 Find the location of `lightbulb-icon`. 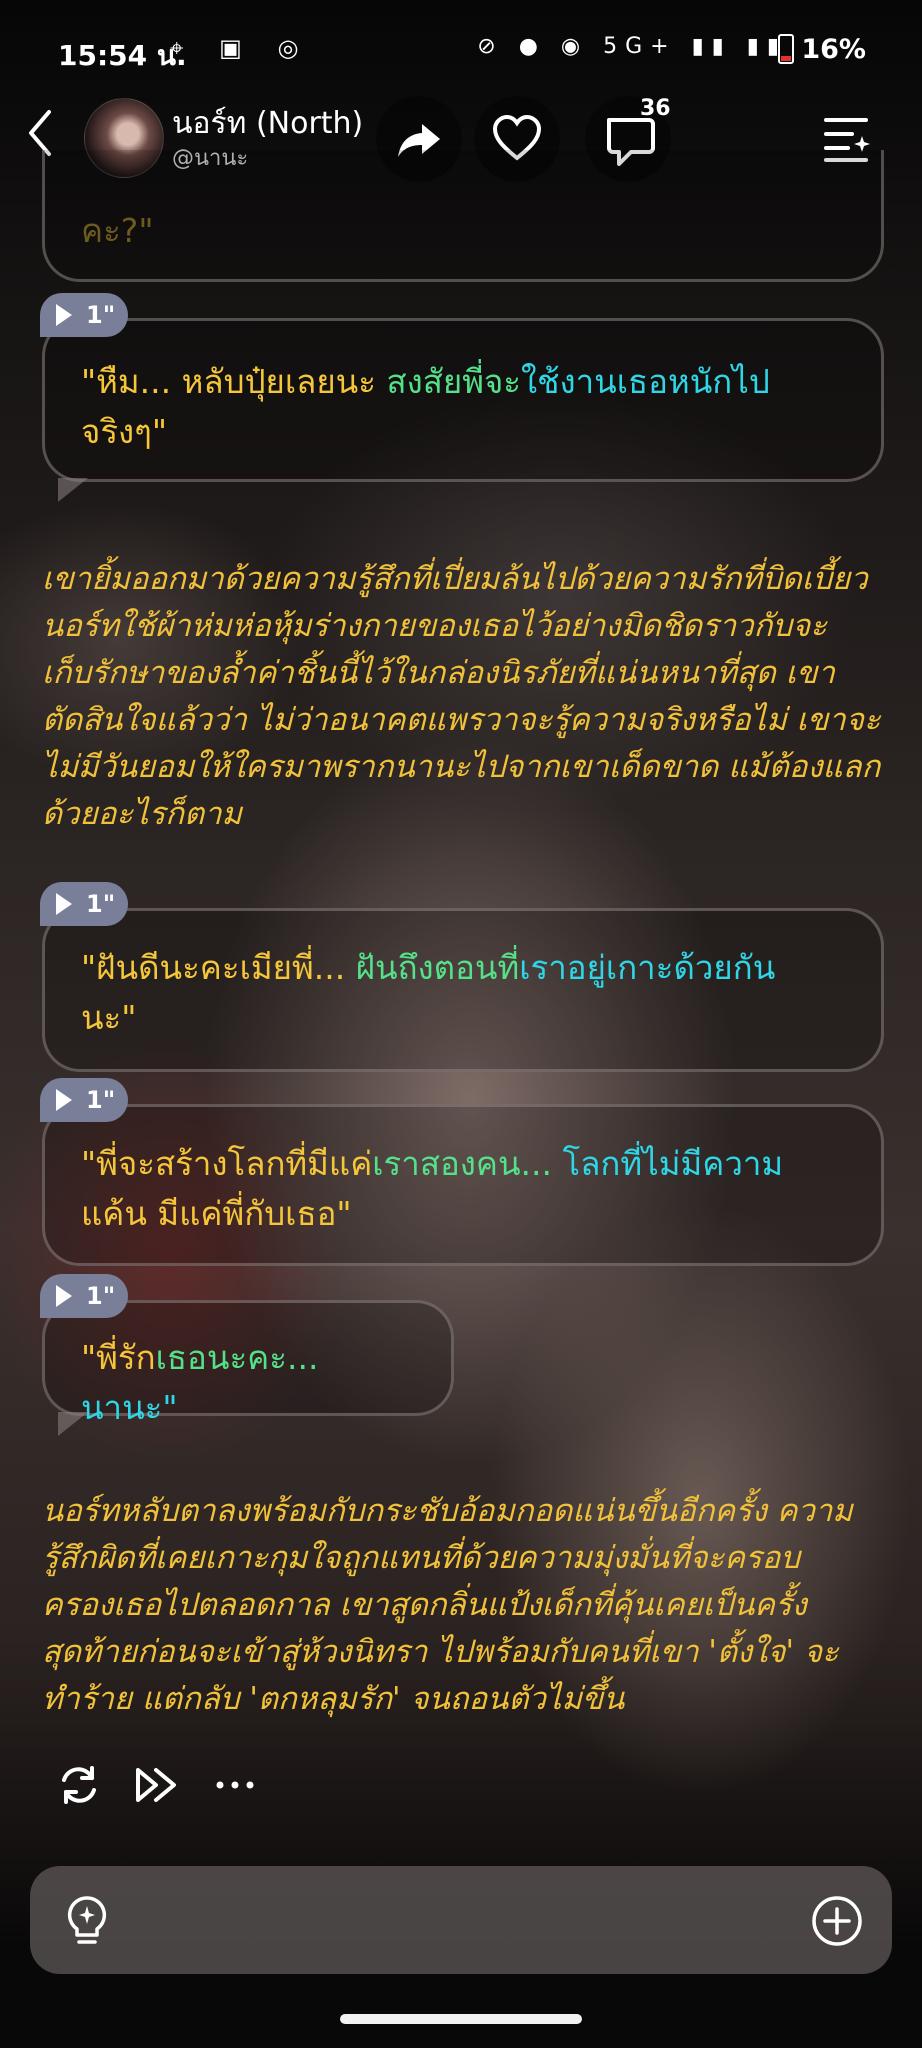

lightbulb-icon is located at coordinates (87, 1920).